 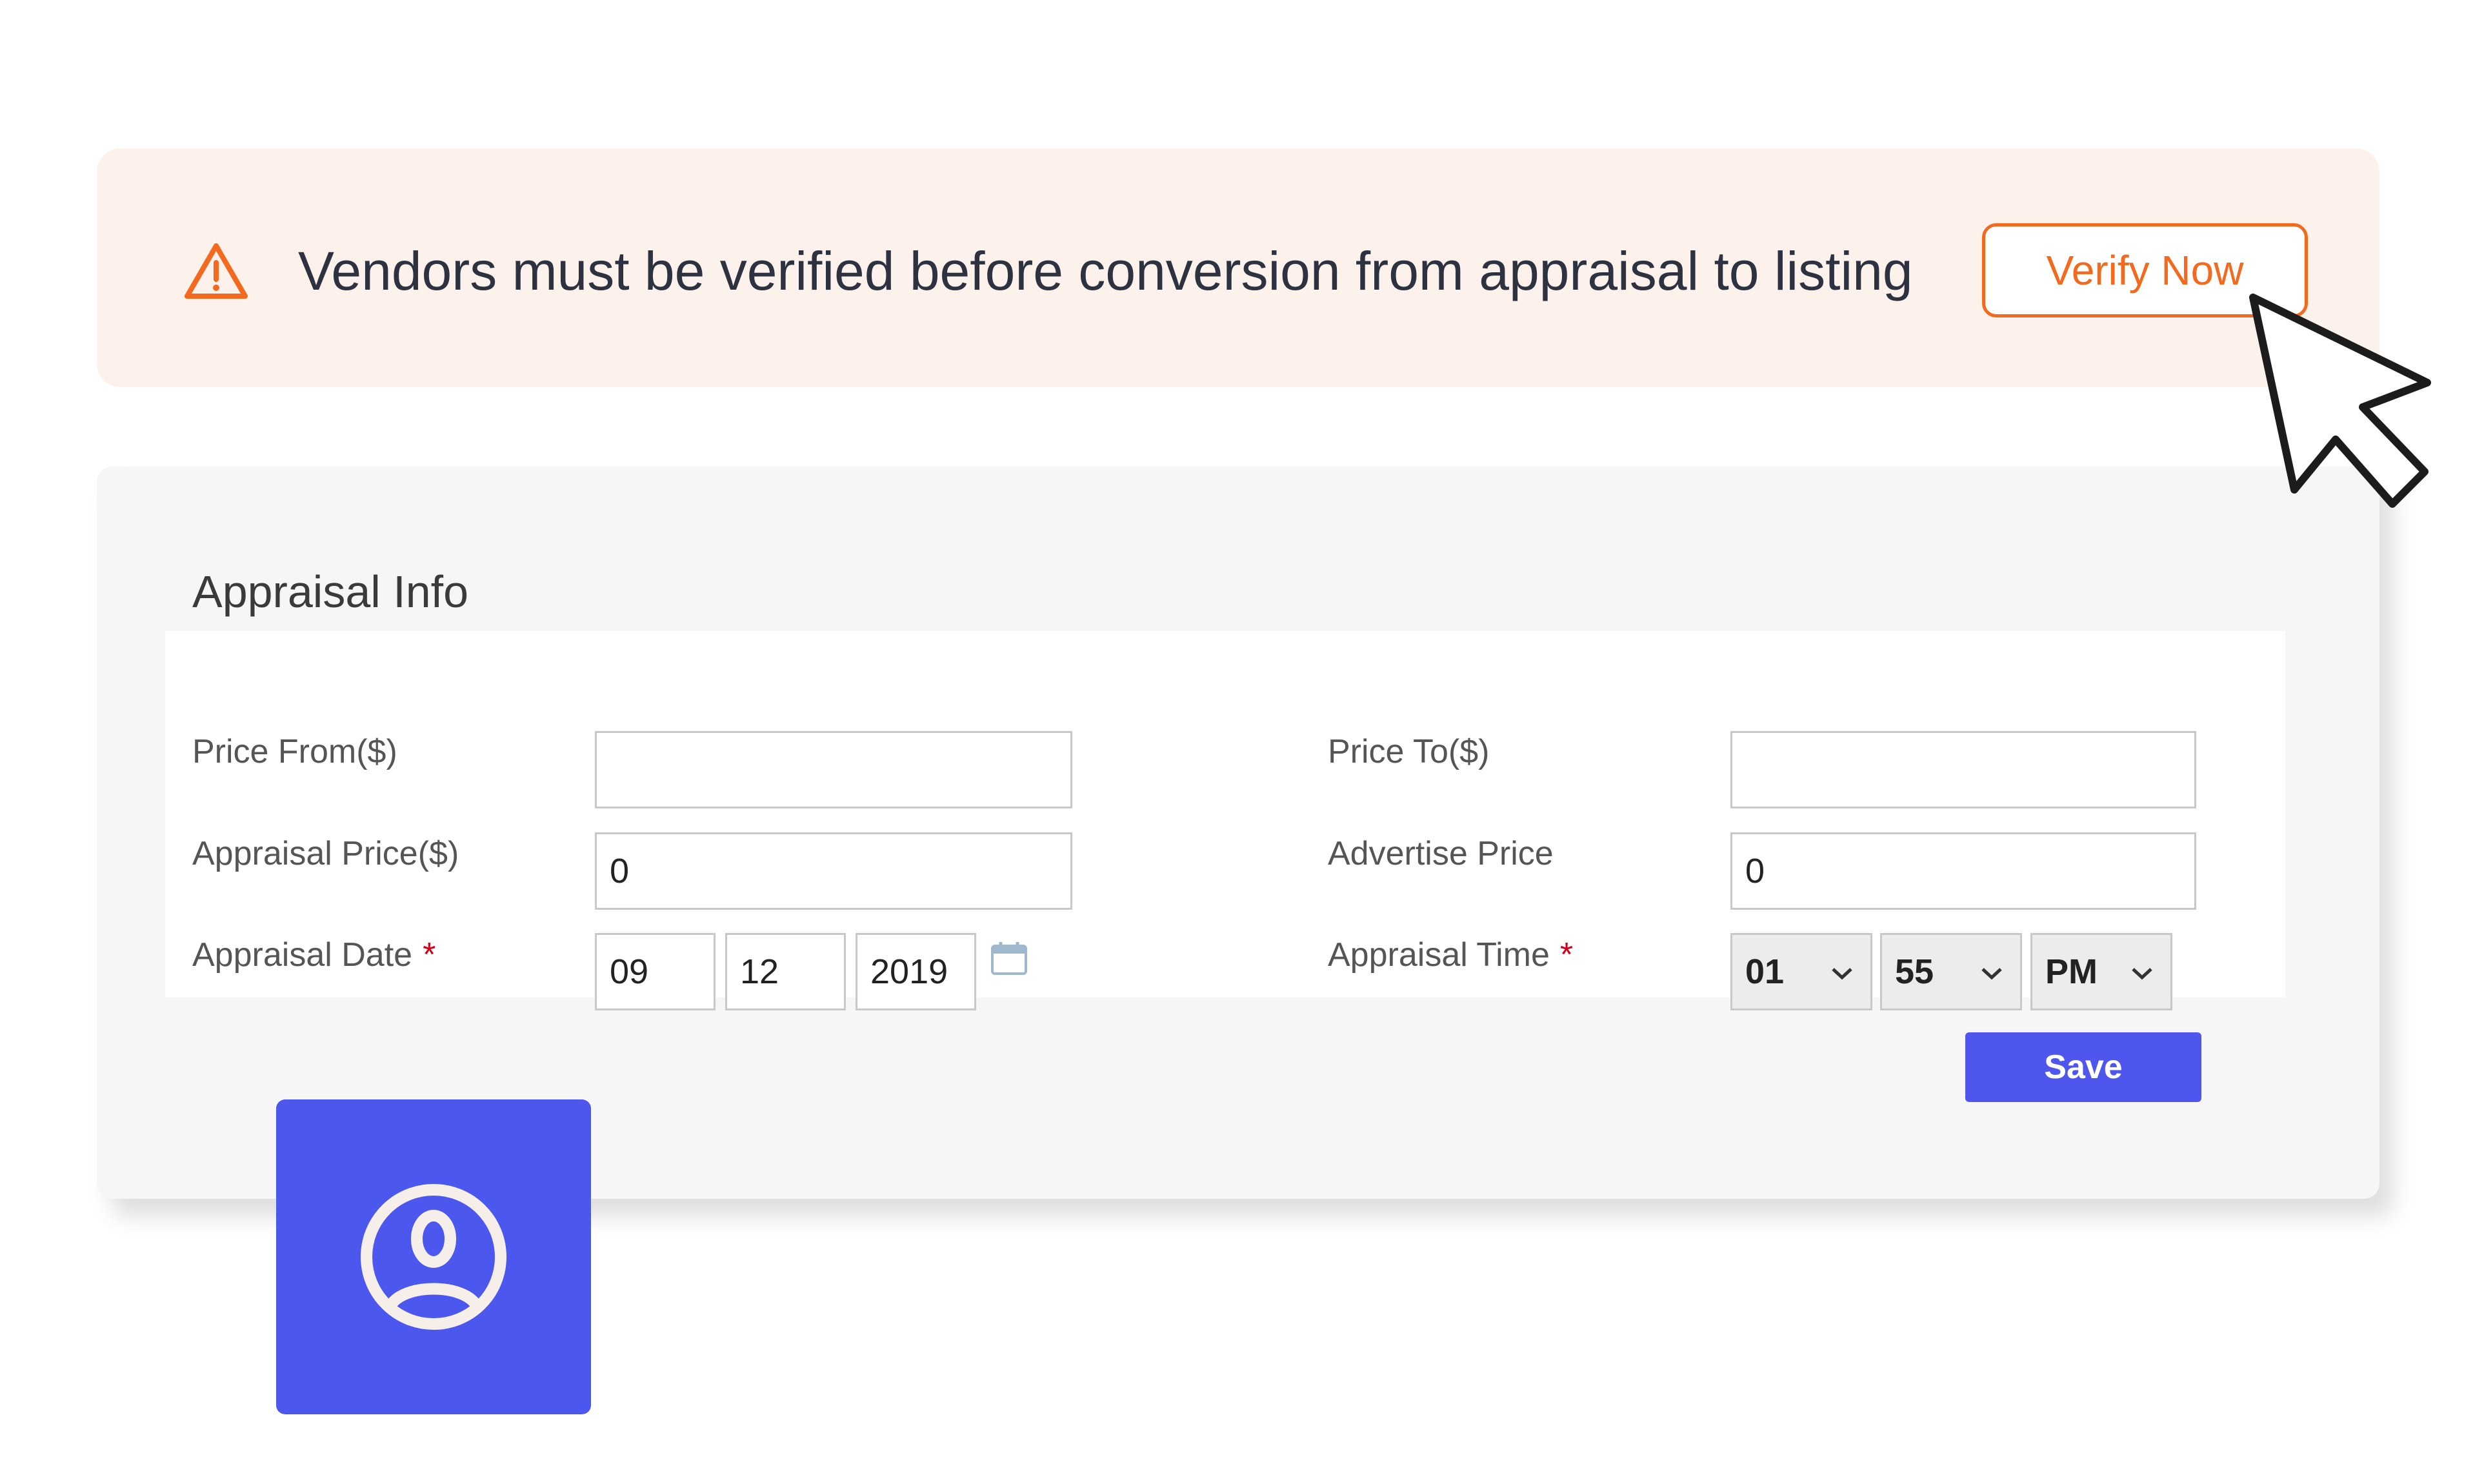 What do you see at coordinates (1439, 955) in the screenshot?
I see `appraisal-time-label-text: Appraisal Time` at bounding box center [1439, 955].